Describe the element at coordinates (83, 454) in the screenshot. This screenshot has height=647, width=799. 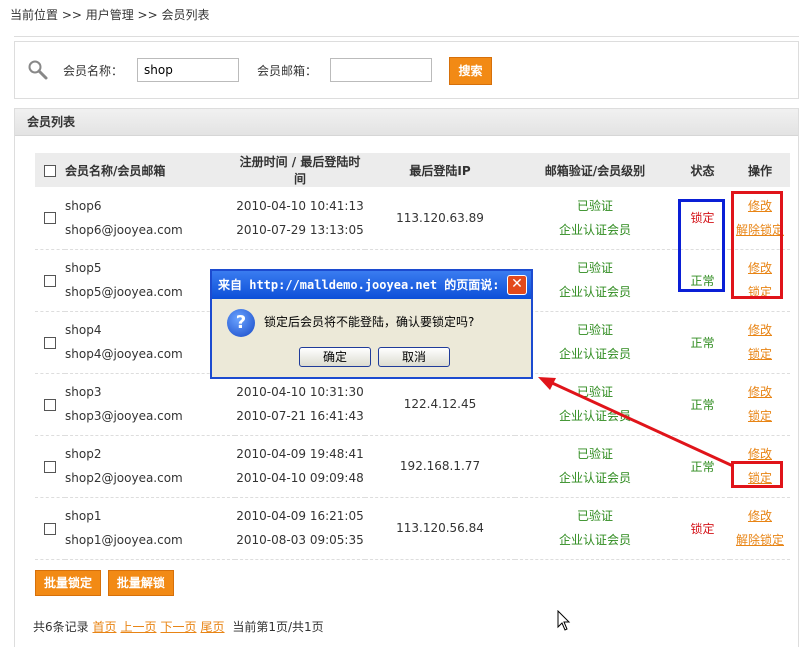
I see `member-name: shop2` at that location.